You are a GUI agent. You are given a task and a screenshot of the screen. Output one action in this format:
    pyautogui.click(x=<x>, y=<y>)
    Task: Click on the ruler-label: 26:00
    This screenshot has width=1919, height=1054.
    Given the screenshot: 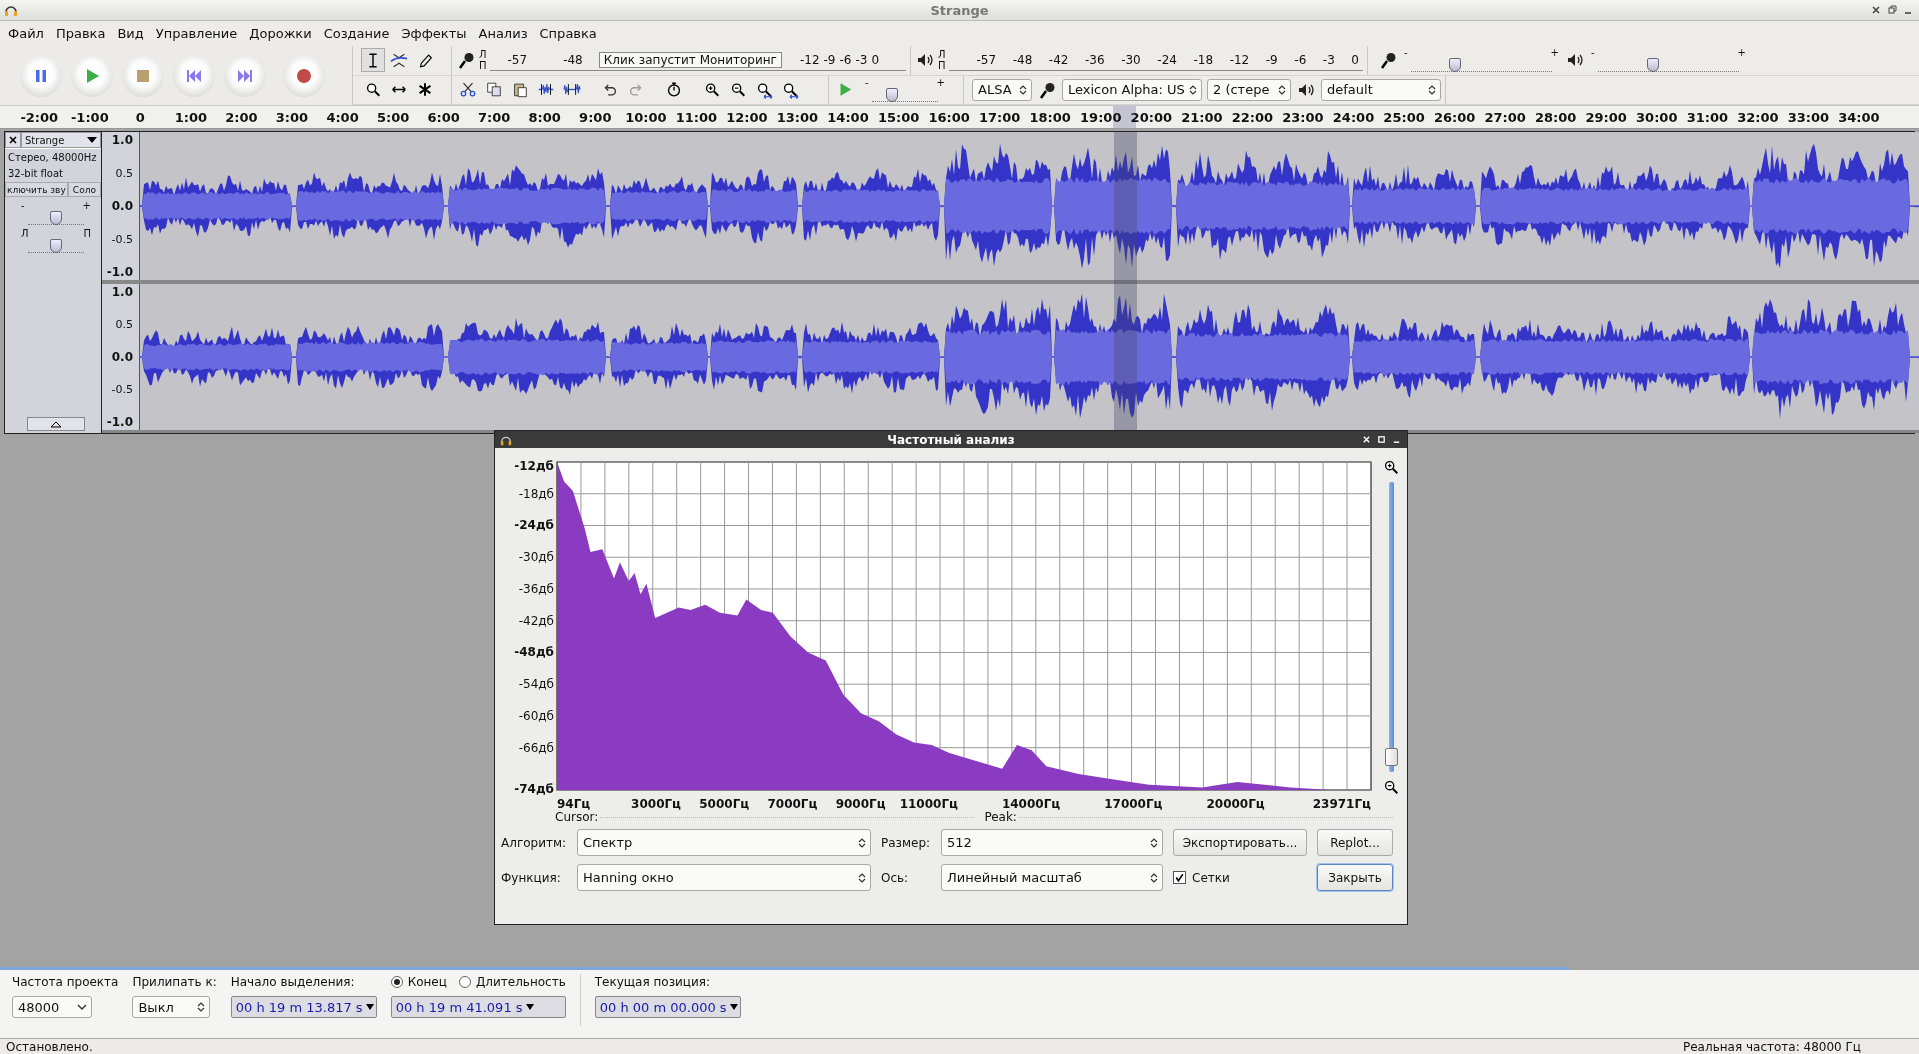 What is the action you would take?
    pyautogui.click(x=1454, y=117)
    